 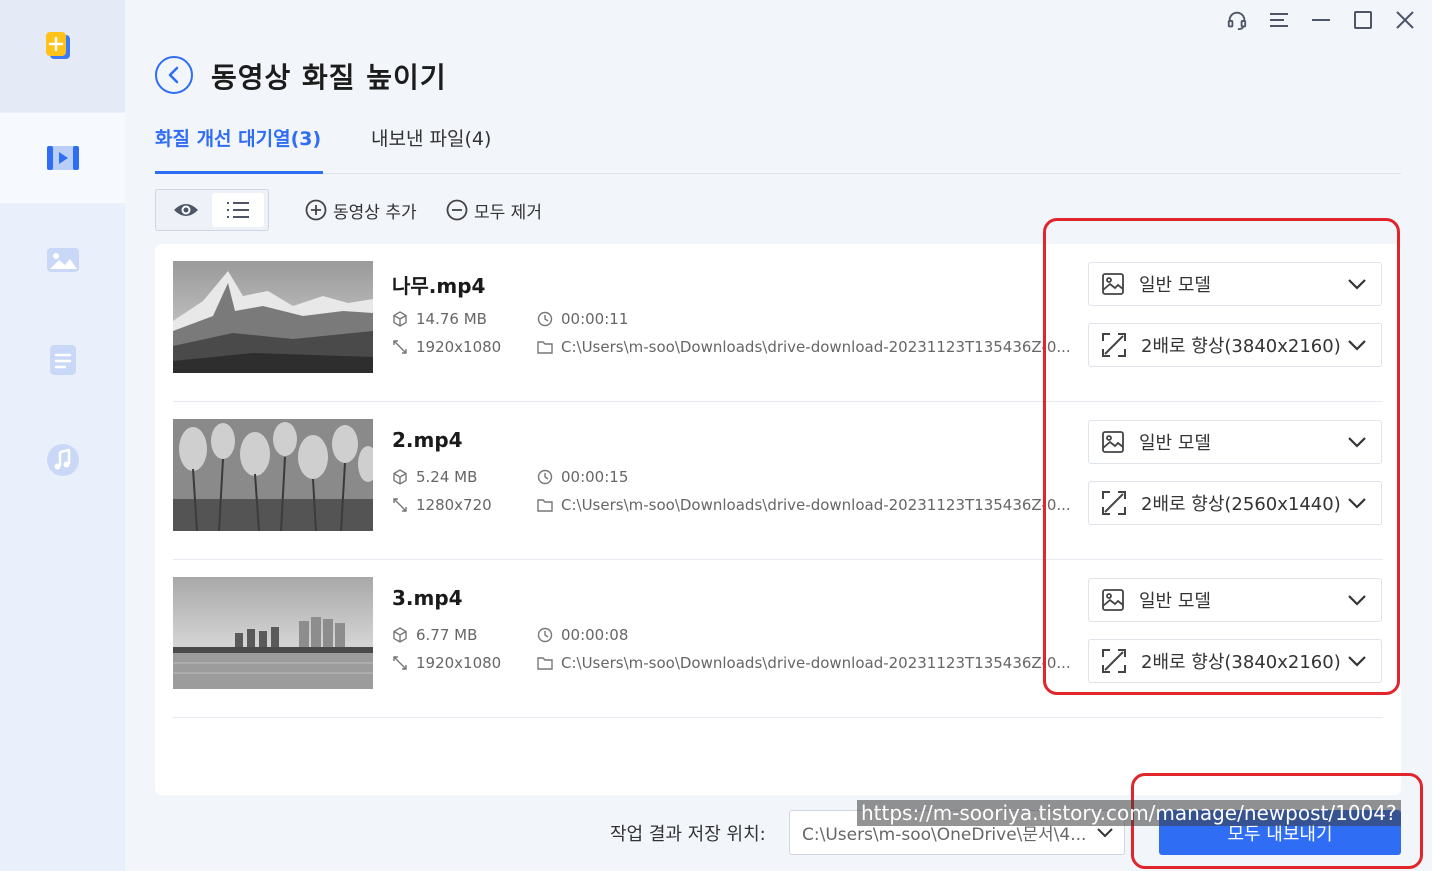 What do you see at coordinates (778, 150) in the screenshot?
I see `tab-bar: 화질 개선 대기열(3) 내보낸 파일(4)` at bounding box center [778, 150].